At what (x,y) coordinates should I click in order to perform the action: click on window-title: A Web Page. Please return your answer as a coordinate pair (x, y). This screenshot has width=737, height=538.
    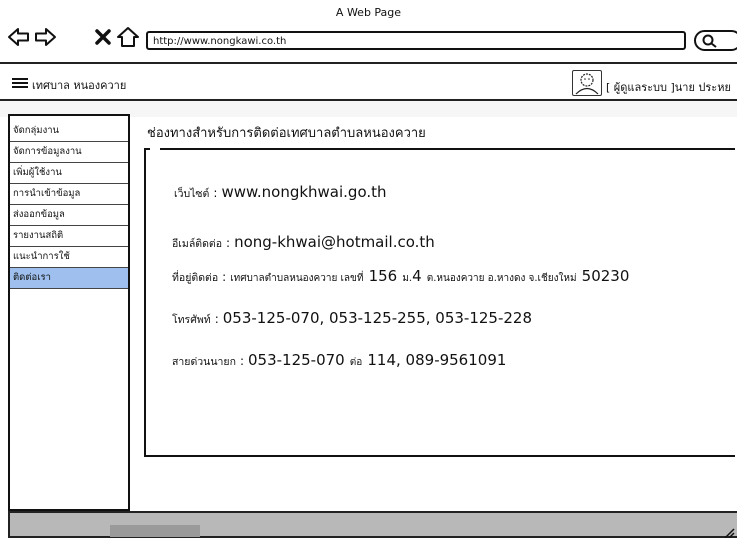
    Looking at the image, I should click on (368, 12).